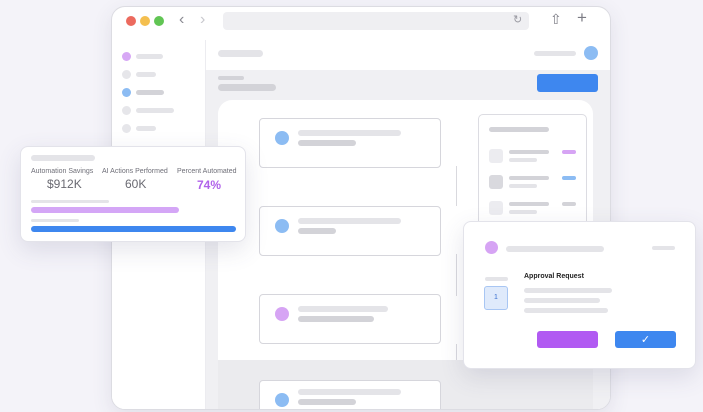  Describe the element at coordinates (202, 20) in the screenshot. I see `chevron-right-icon: ›` at that location.